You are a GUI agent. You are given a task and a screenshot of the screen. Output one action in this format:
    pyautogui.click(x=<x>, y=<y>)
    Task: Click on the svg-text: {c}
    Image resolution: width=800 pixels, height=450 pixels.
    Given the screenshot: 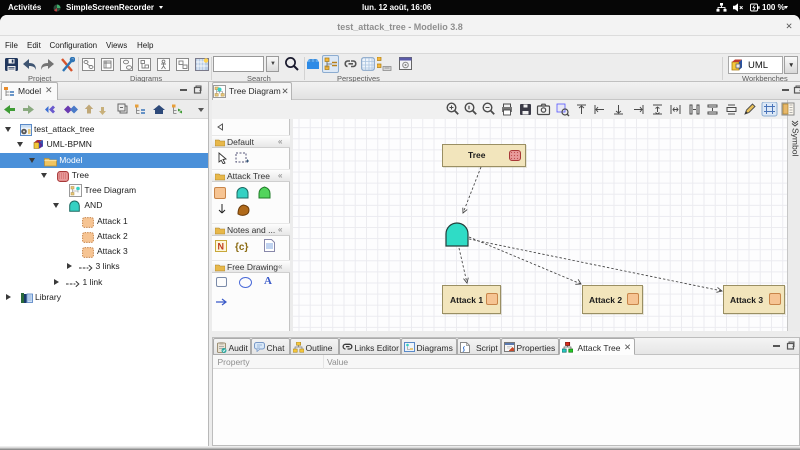 What is the action you would take?
    pyautogui.click(x=241, y=247)
    